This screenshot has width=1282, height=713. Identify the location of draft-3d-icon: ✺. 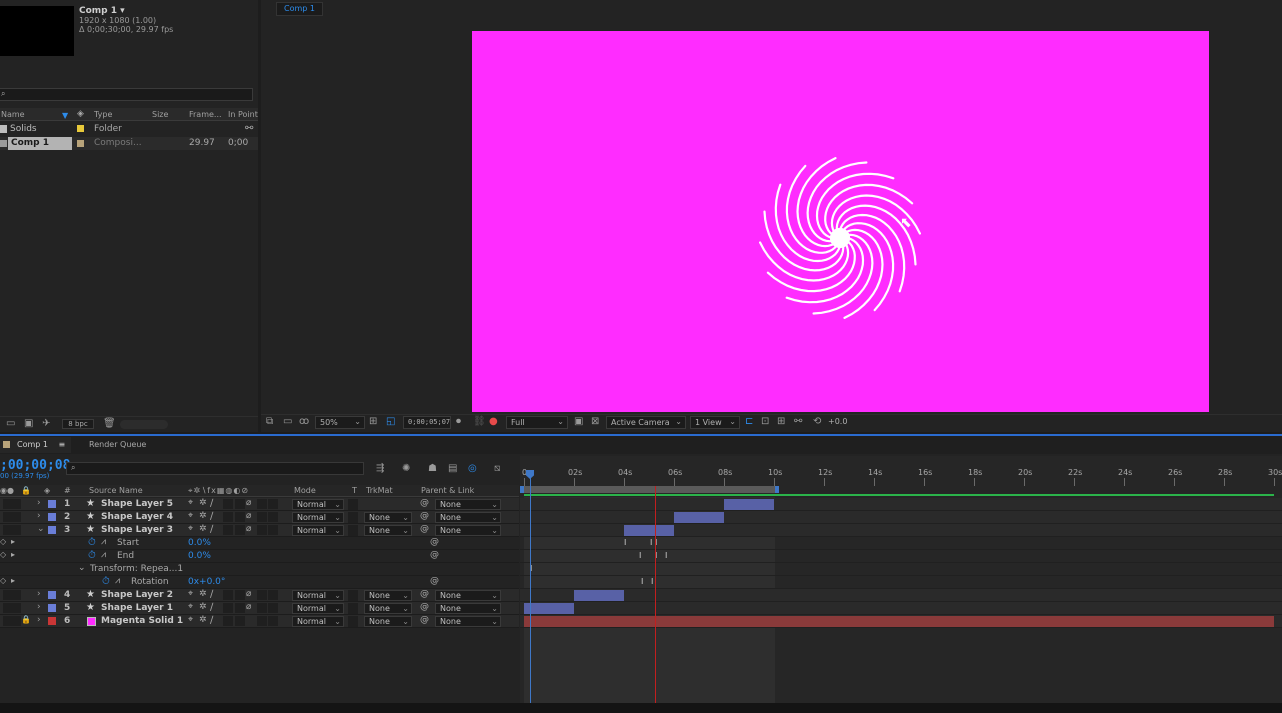
(406, 469).